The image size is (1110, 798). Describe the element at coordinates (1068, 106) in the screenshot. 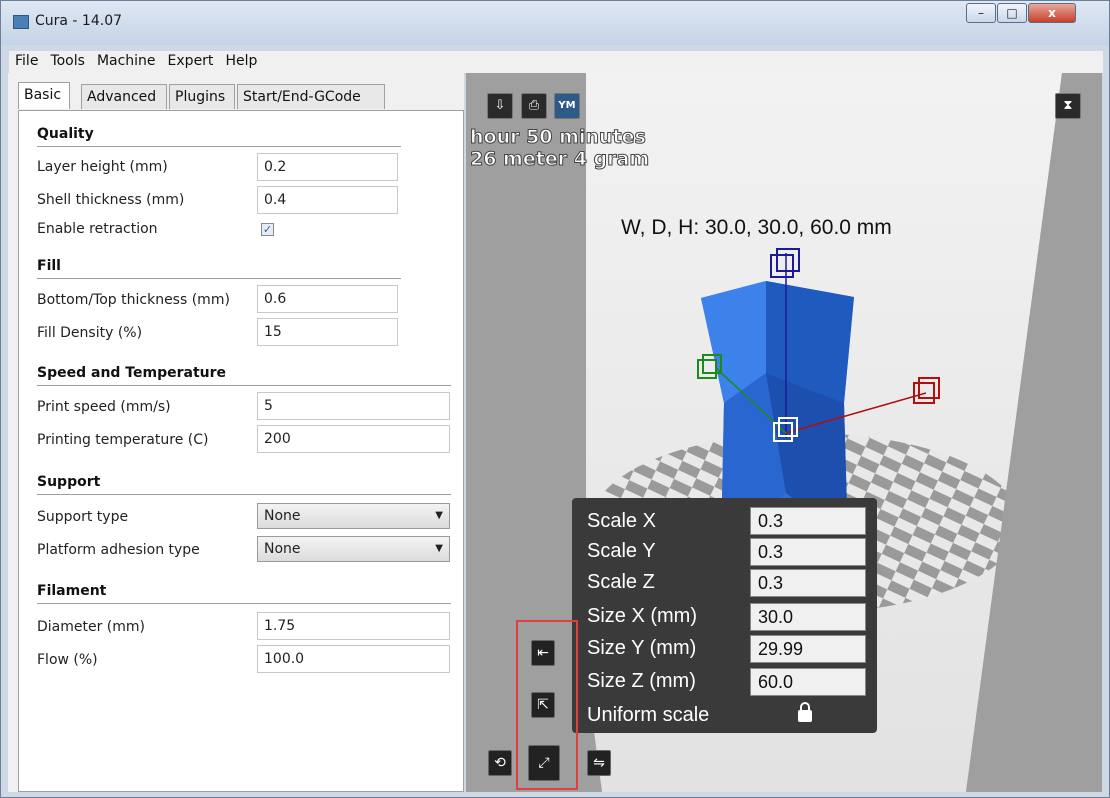

I see `view-mode-icon: ⧗` at that location.